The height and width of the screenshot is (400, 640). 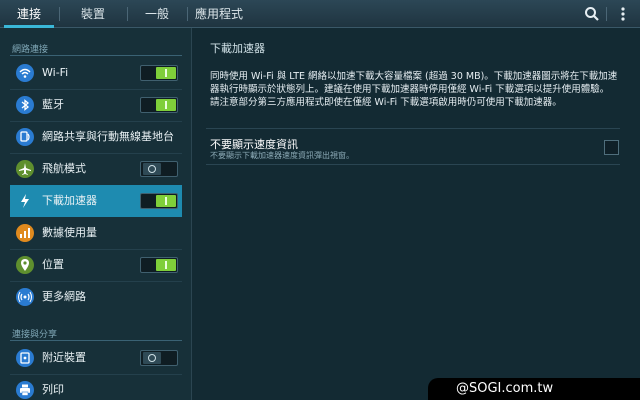 I want to click on watermark: @SOGI.com.tw, so click(x=534, y=389).